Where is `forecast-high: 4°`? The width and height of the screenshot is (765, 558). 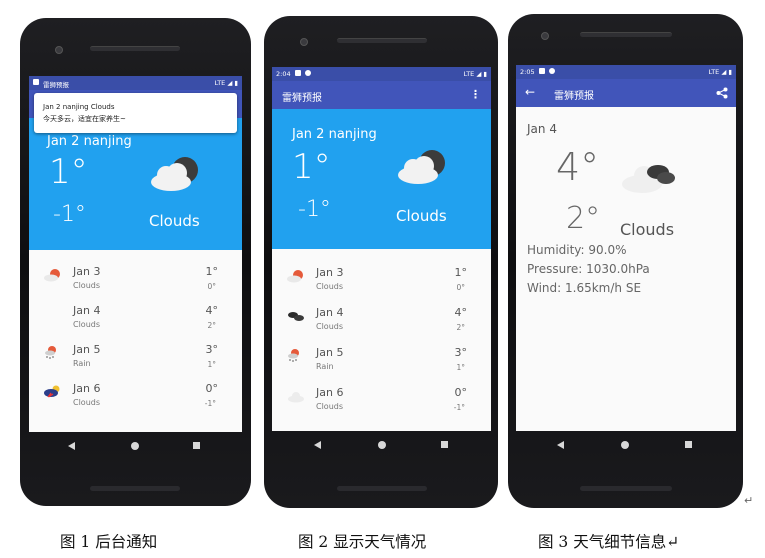
forecast-high: 4° is located at coordinates (461, 312).